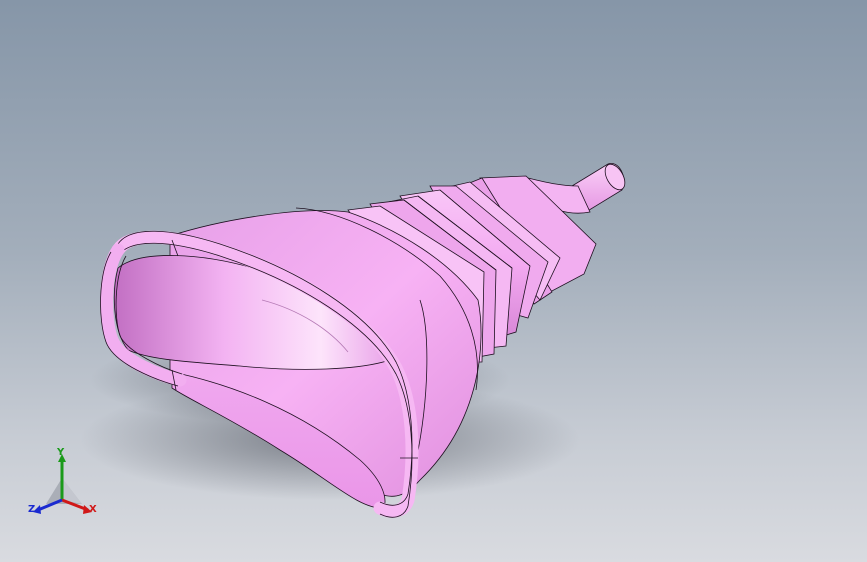 The width and height of the screenshot is (867, 562). Describe the element at coordinates (66, 483) in the screenshot. I see `coordinate-triad: Y X Z` at that location.